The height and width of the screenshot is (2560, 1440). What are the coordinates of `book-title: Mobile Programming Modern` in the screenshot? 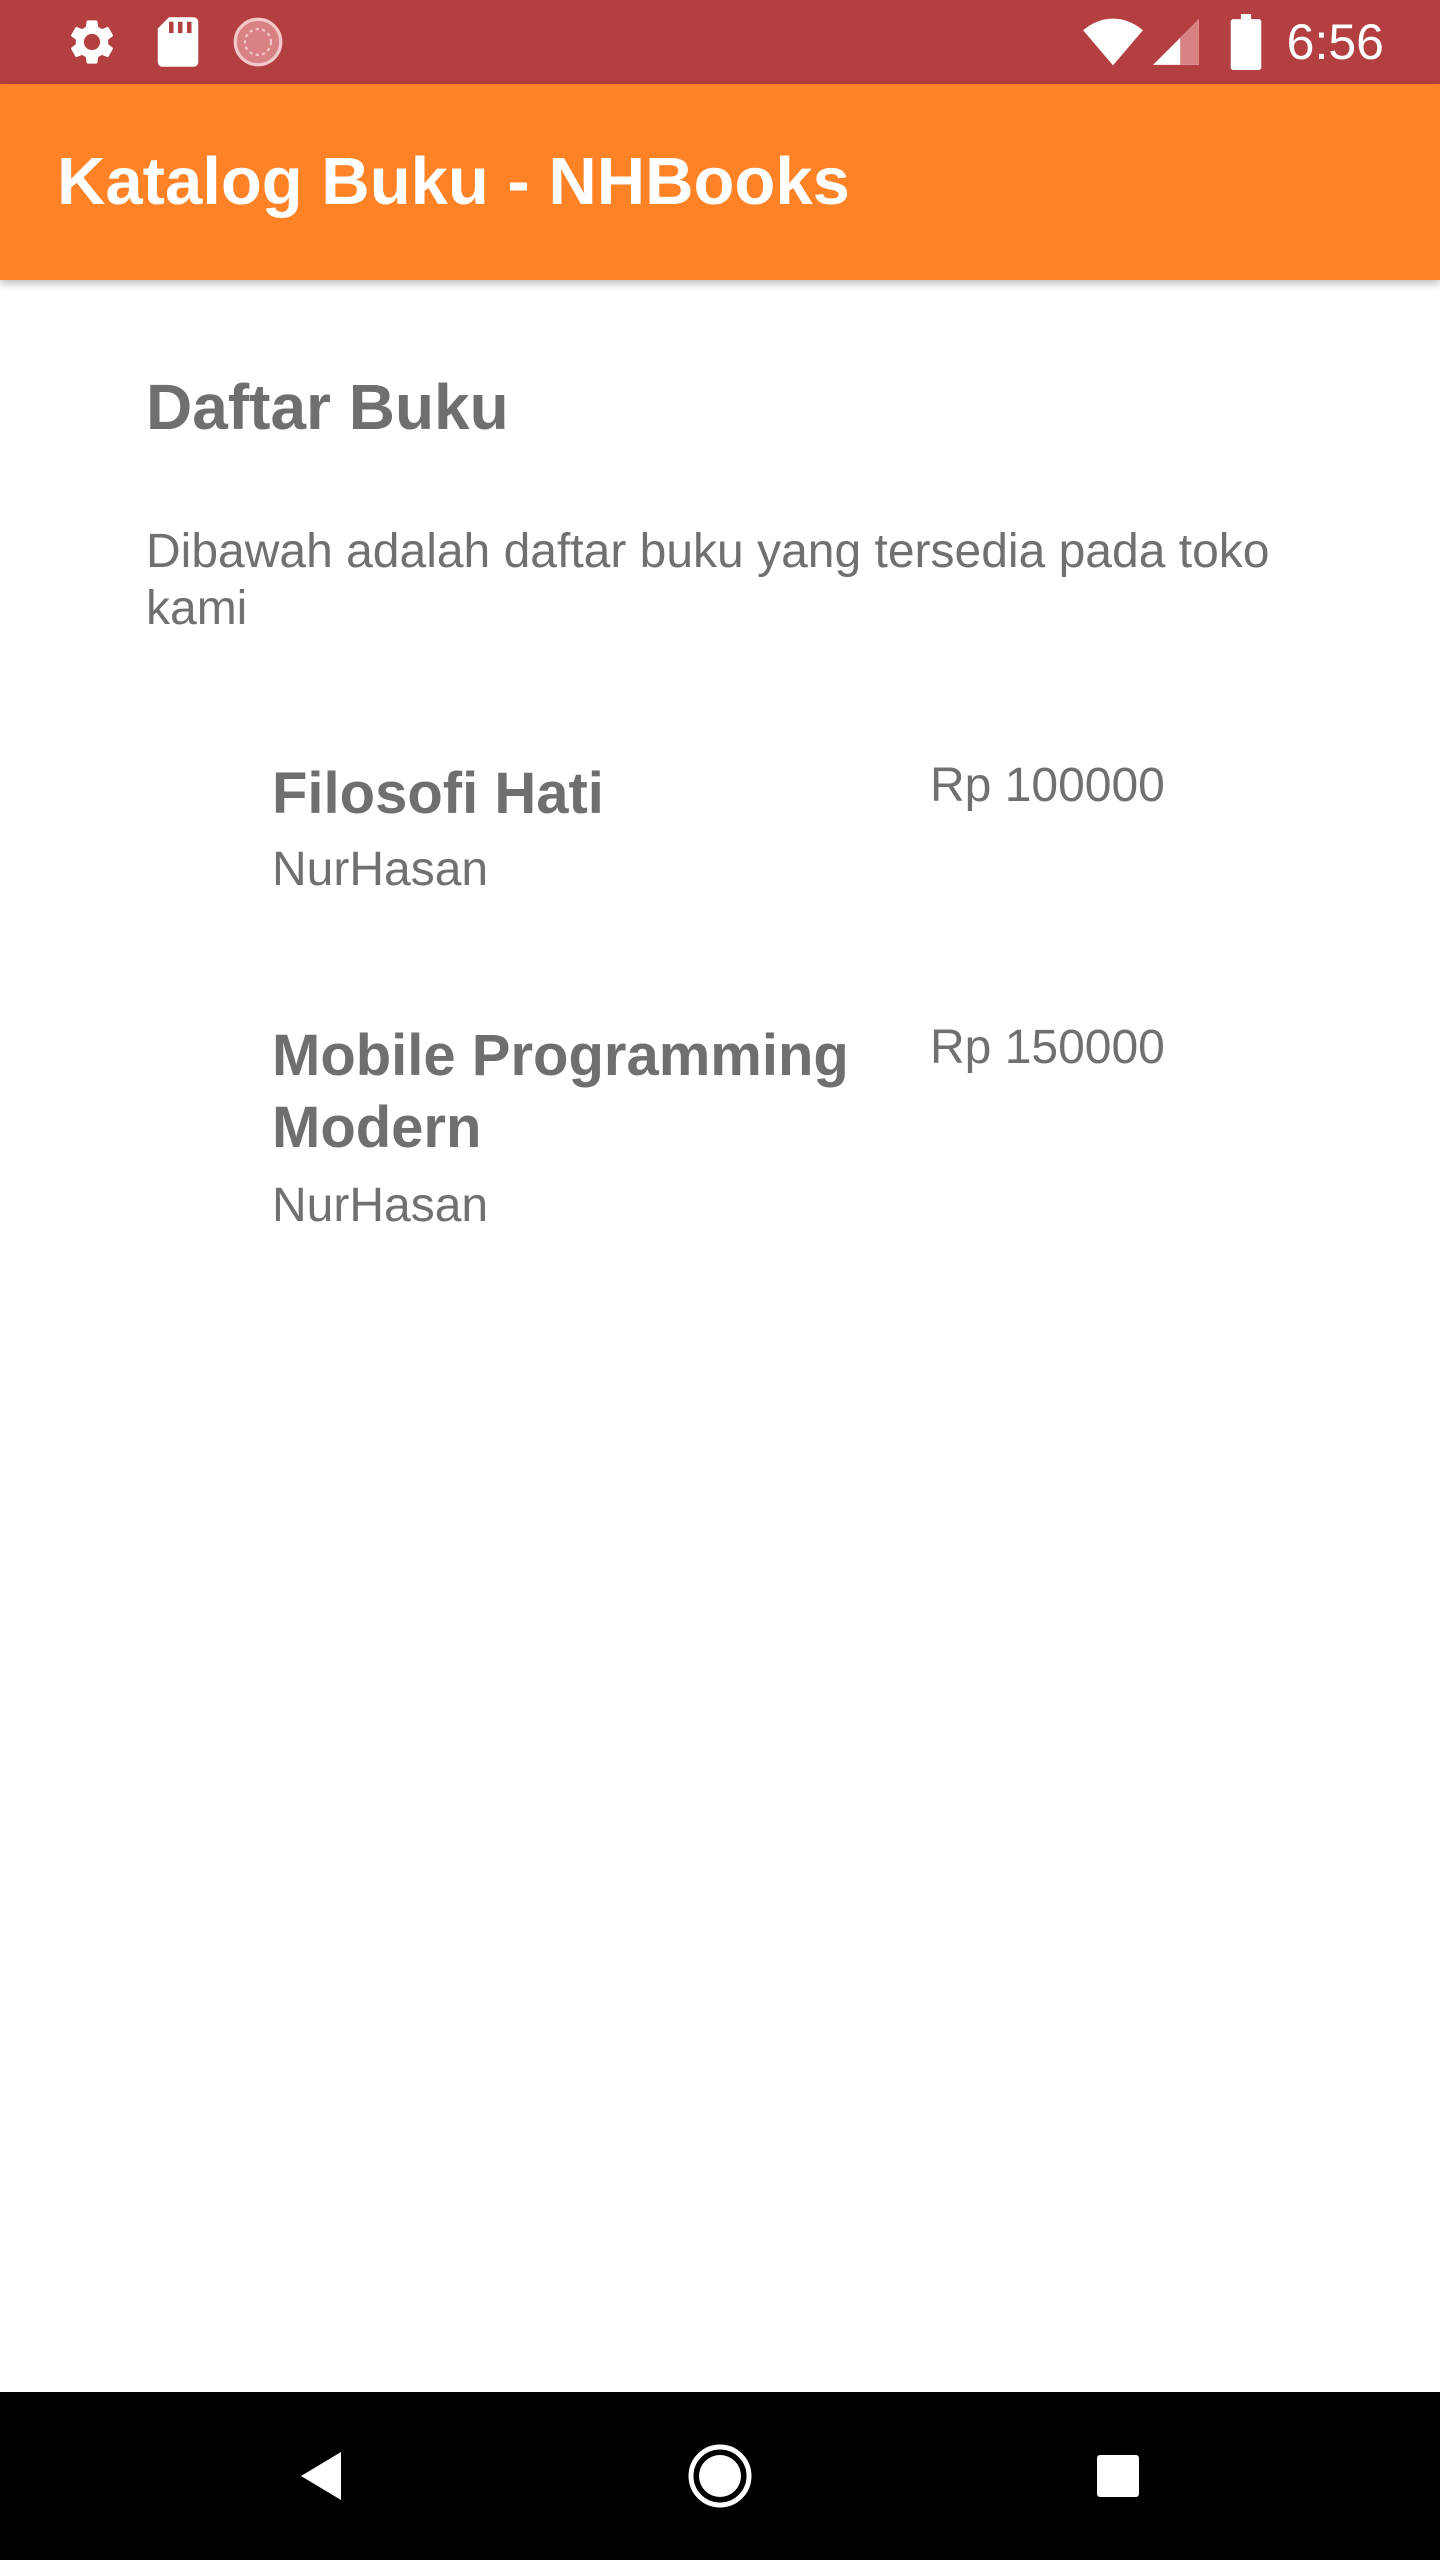 It's located at (560, 1091).